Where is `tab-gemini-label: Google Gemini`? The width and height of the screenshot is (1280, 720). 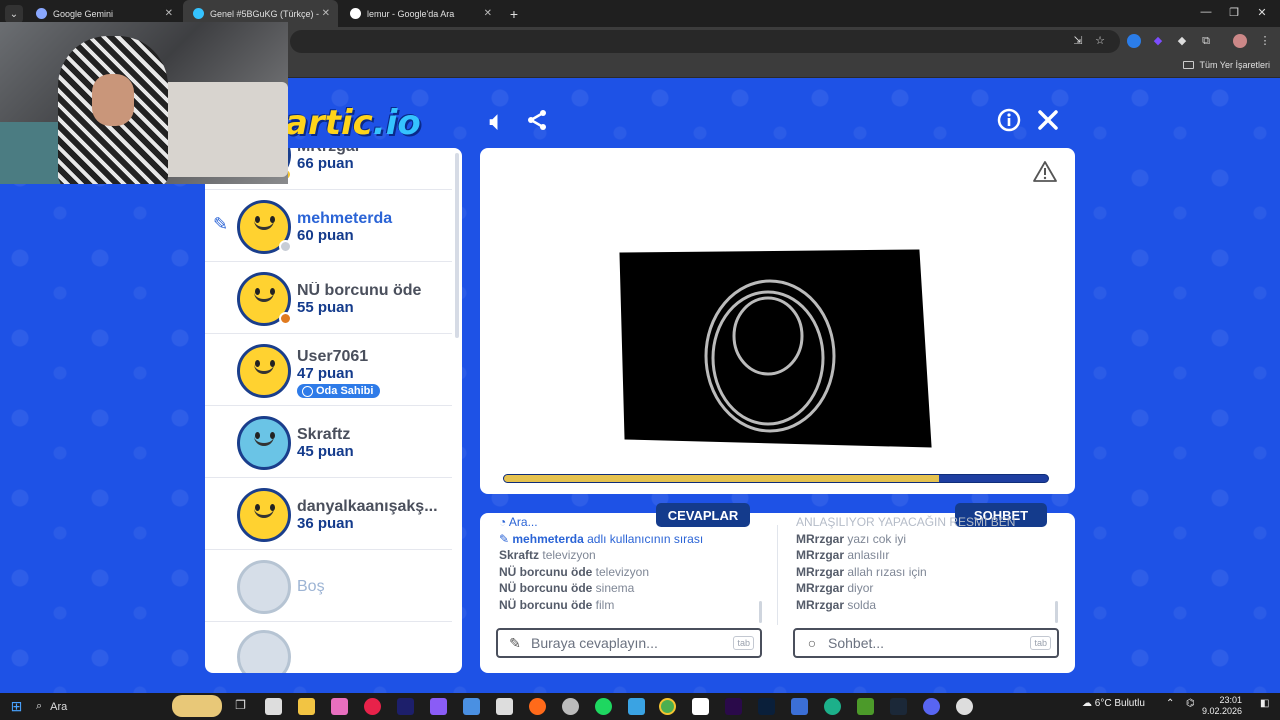 tab-gemini-label: Google Gemini is located at coordinates (83, 13).